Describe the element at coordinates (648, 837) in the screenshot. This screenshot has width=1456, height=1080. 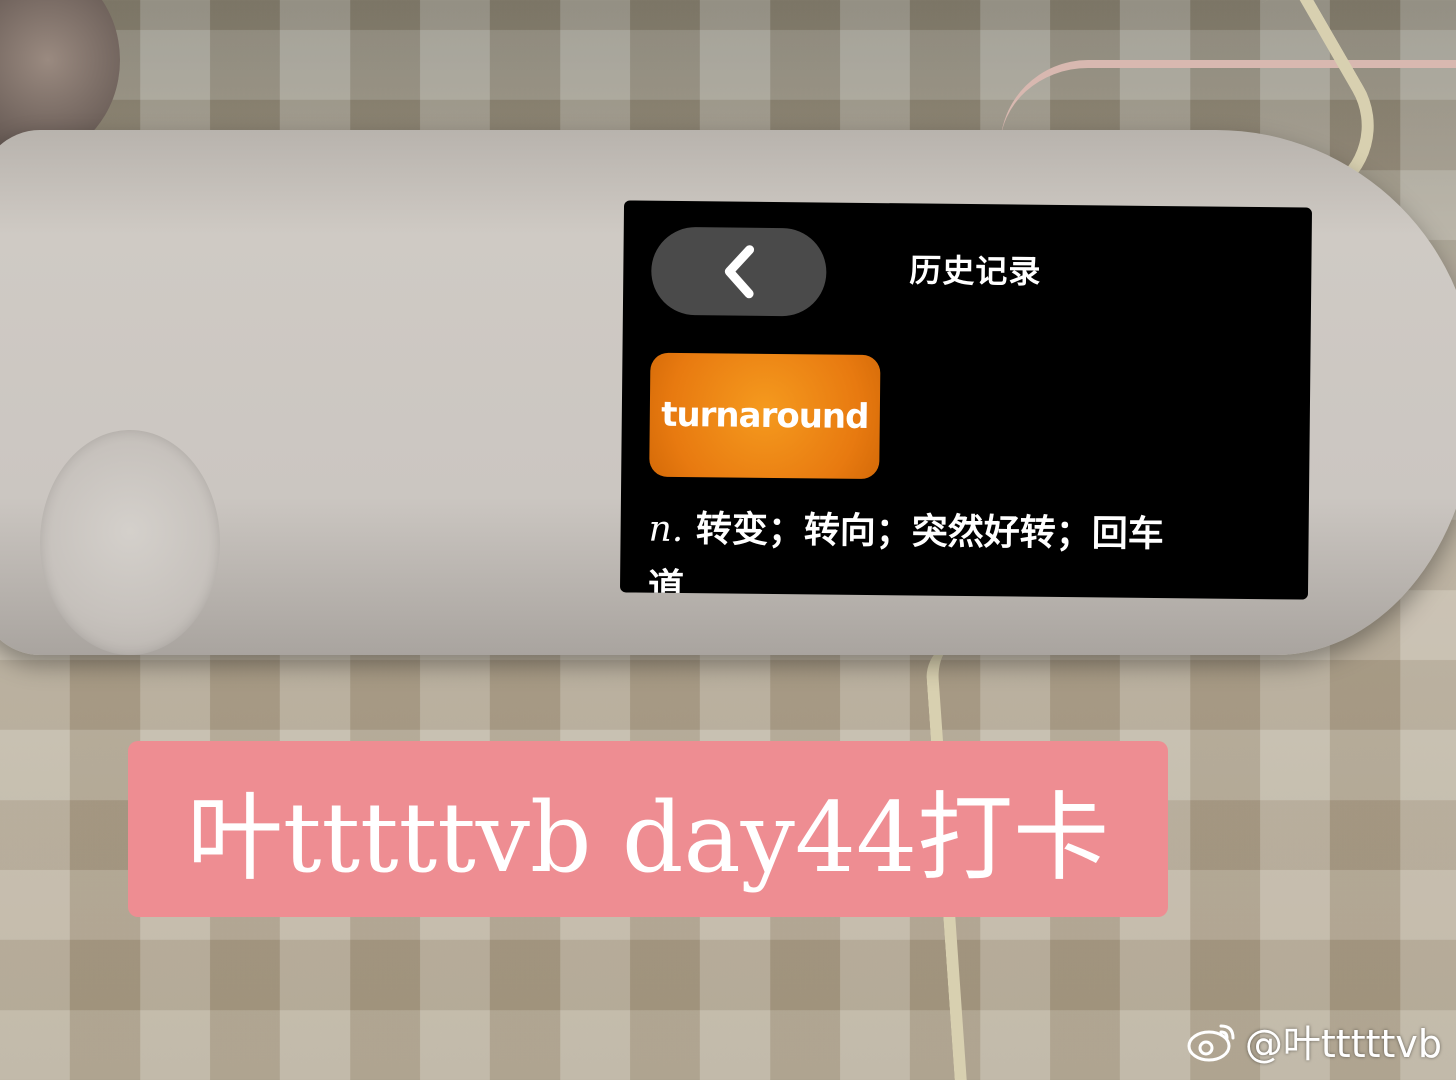
I see `caption-text: 叶tttttvb day44打卡` at that location.